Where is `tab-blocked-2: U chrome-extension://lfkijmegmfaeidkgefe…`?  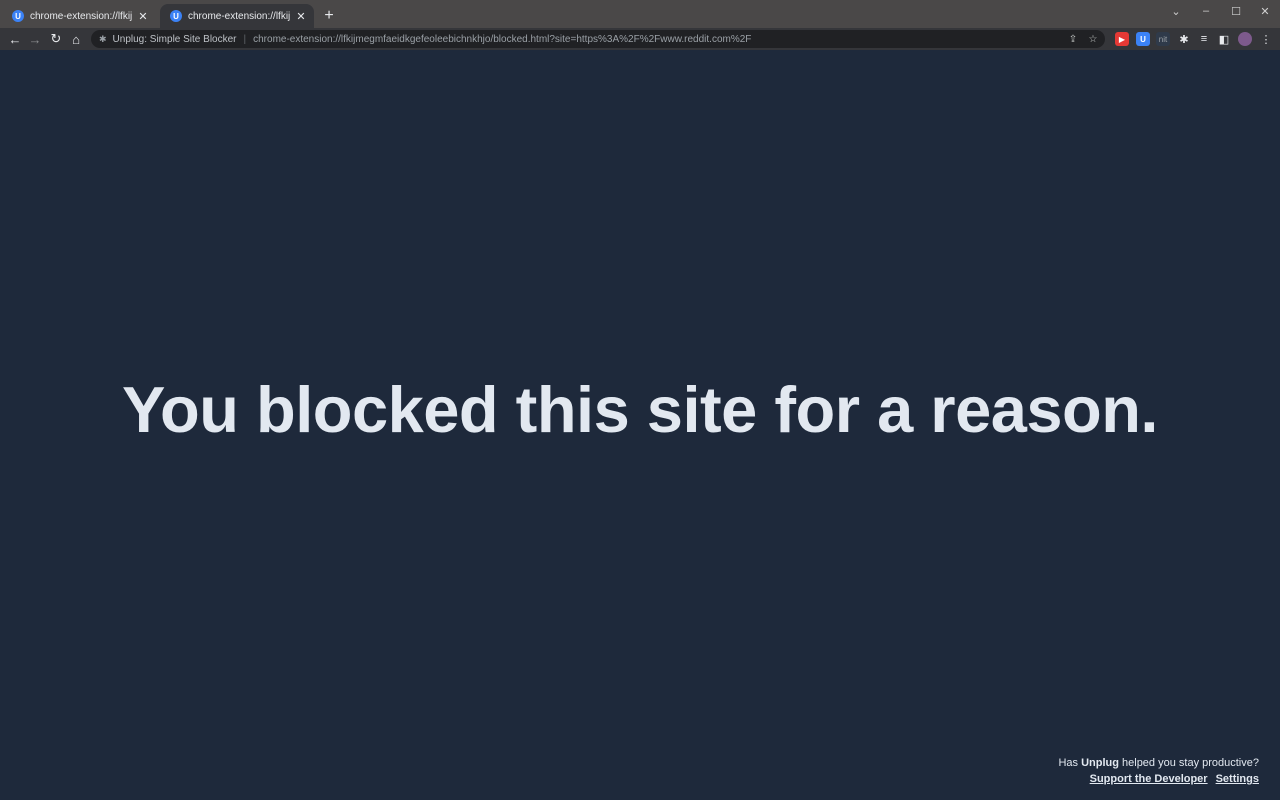 tab-blocked-2: U chrome-extension://lfkijmegmfaeidkgefe… is located at coordinates (237, 16).